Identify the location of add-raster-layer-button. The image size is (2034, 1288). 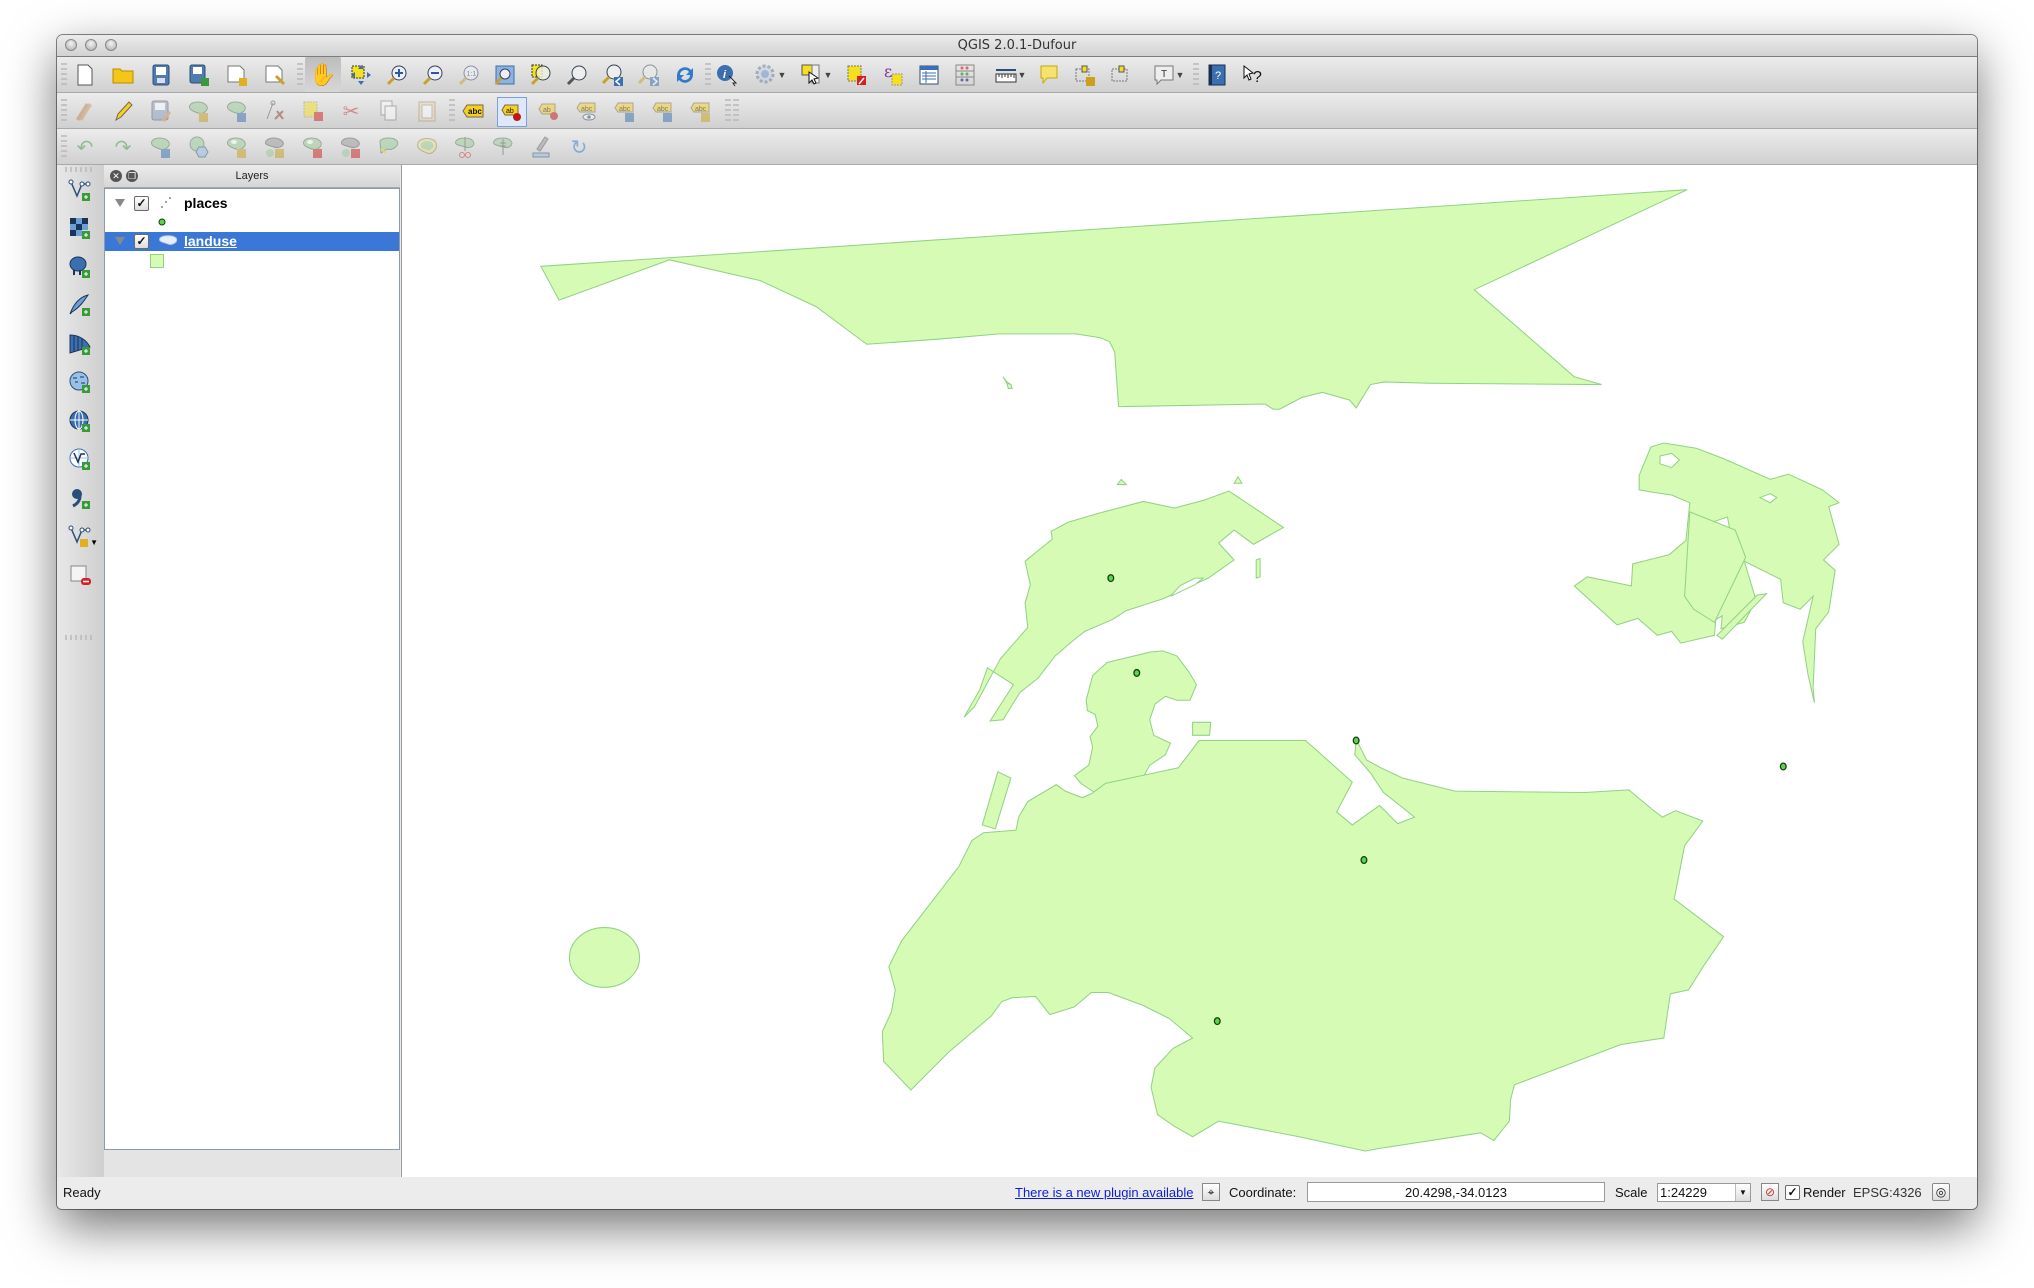
(80, 231).